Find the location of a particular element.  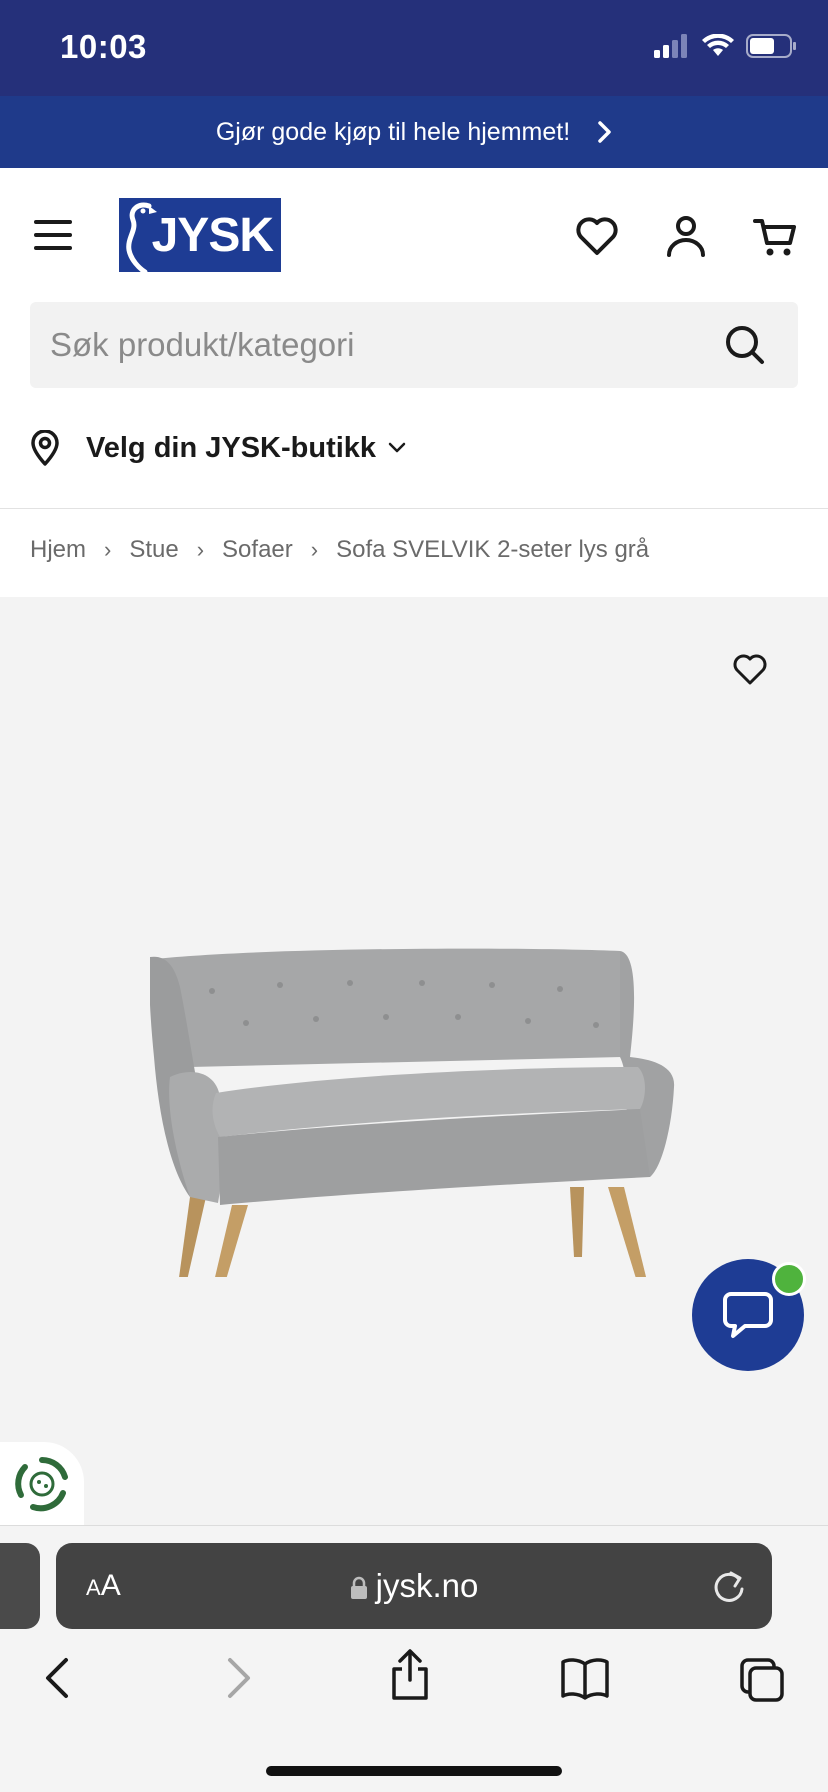

url-display: jysk.no is located at coordinates (414, 1586).